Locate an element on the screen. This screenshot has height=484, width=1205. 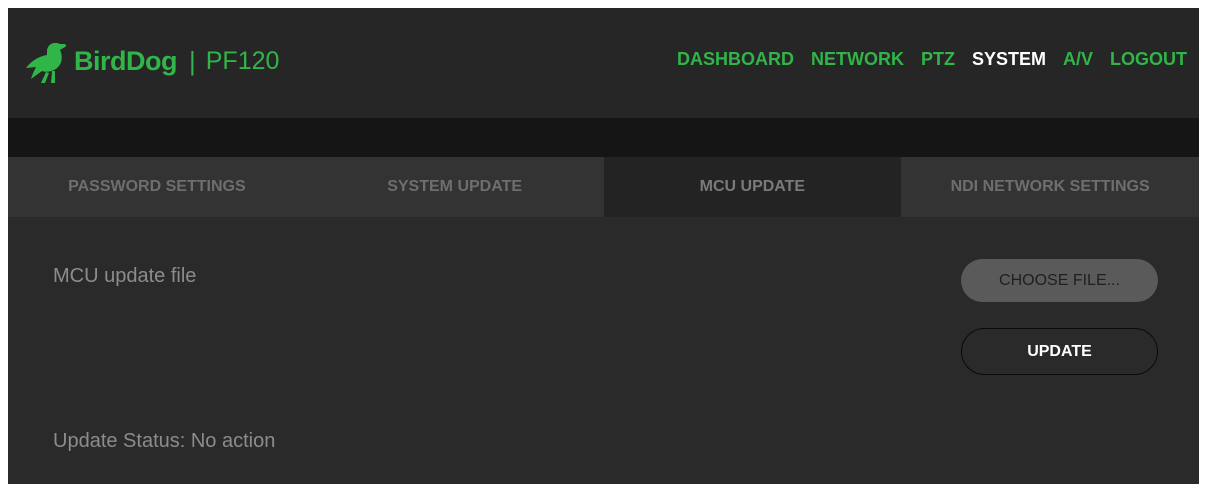
nav-dashboard: DASHBOARD is located at coordinates (735, 59).